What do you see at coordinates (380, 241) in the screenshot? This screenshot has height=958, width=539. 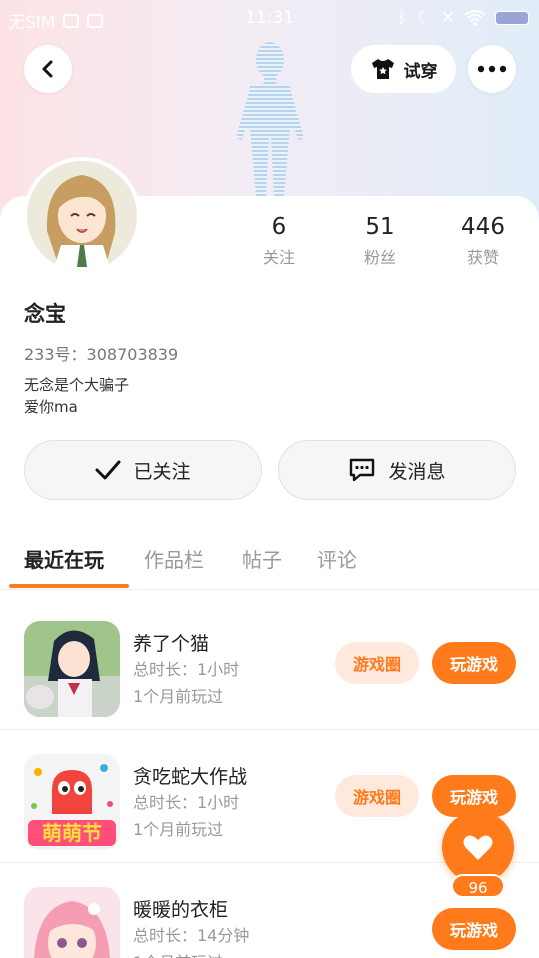 I see `stat-followers: 51 粉丝` at bounding box center [380, 241].